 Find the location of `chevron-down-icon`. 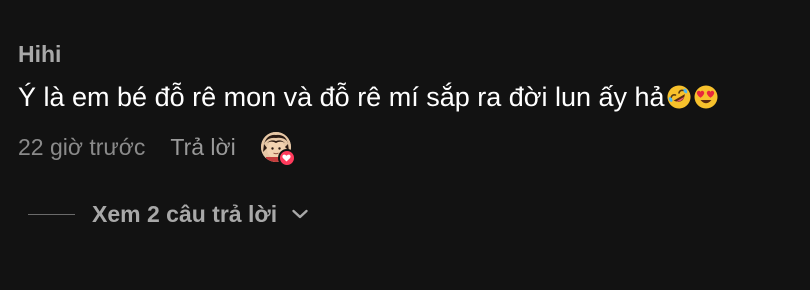

chevron-down-icon is located at coordinates (300, 214).